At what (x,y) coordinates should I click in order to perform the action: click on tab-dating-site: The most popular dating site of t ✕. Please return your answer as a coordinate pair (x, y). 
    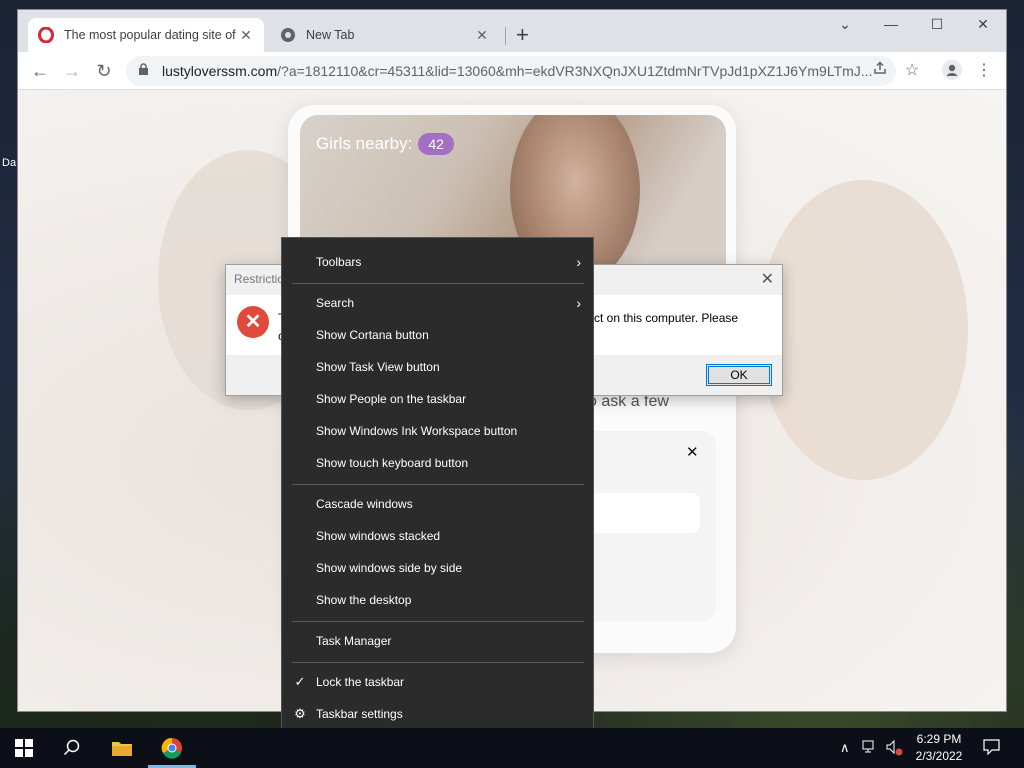
    Looking at the image, I should click on (146, 35).